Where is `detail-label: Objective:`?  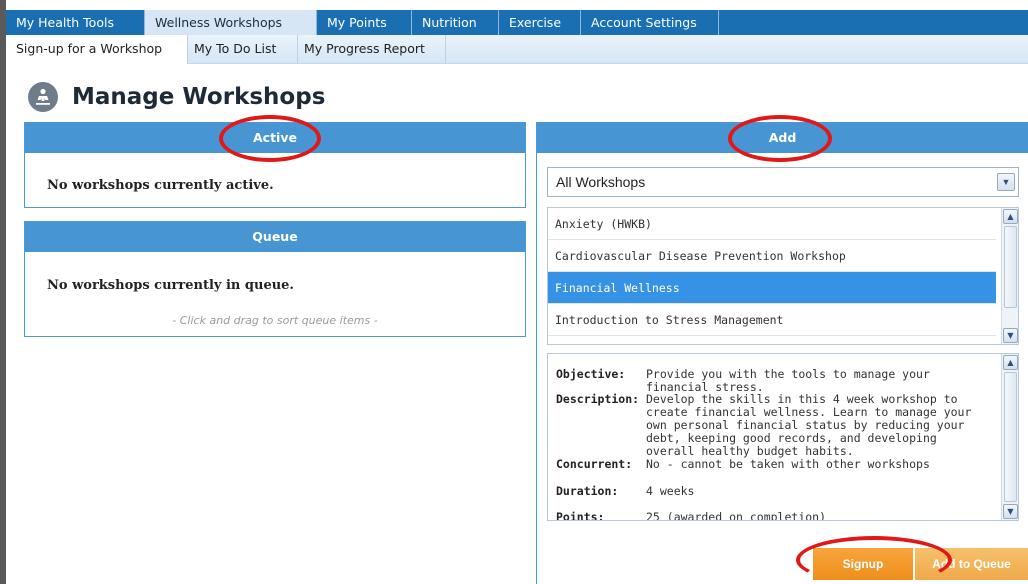 detail-label: Objective: is located at coordinates (591, 374).